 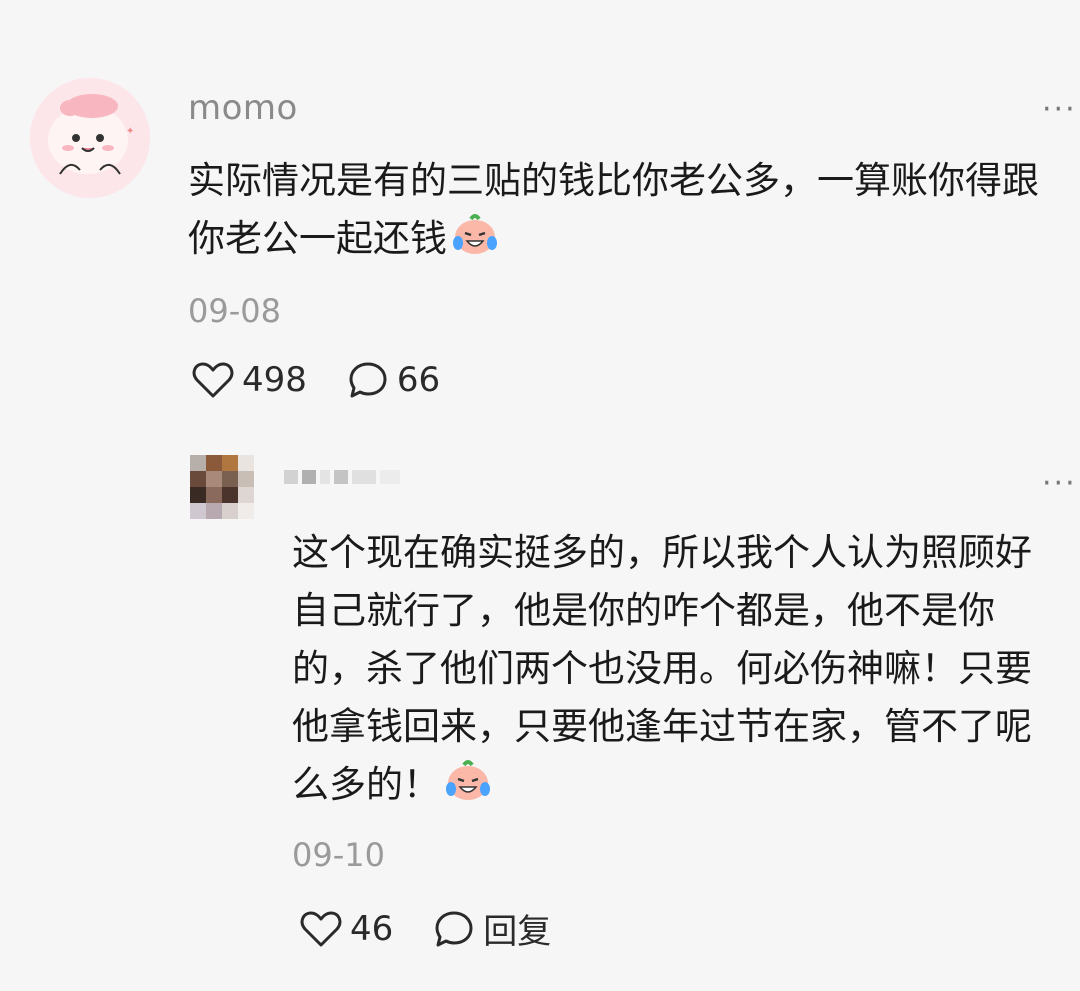 I want to click on reply-count-button: 66, so click(x=393, y=380).